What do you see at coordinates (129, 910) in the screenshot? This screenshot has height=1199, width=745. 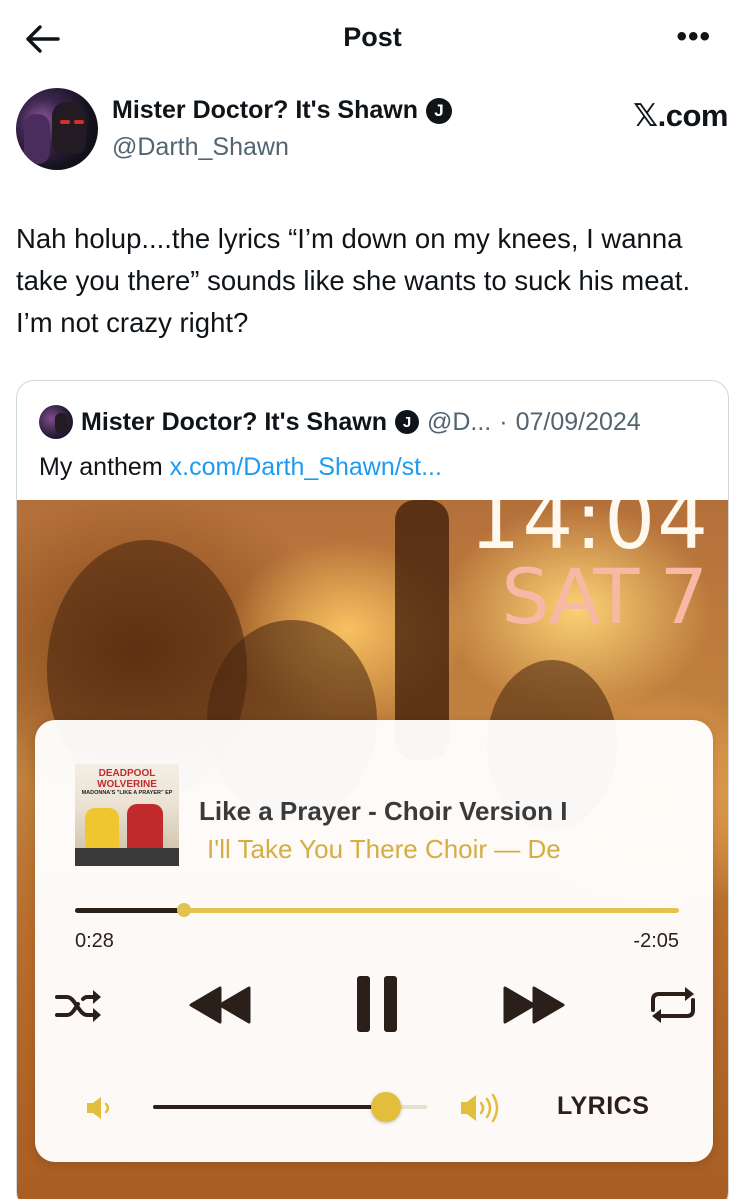 I see `progress-fill` at bounding box center [129, 910].